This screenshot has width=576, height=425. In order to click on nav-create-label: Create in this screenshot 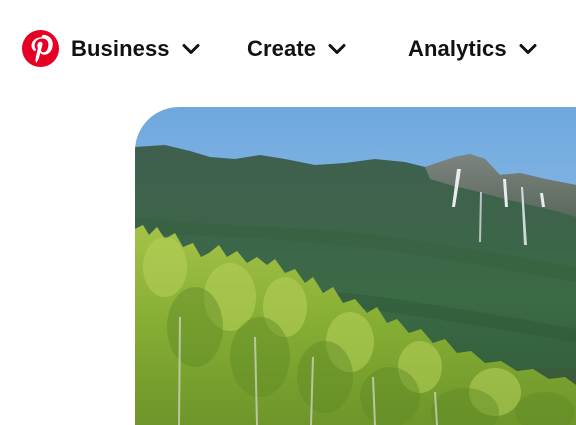, I will do `click(282, 48)`.